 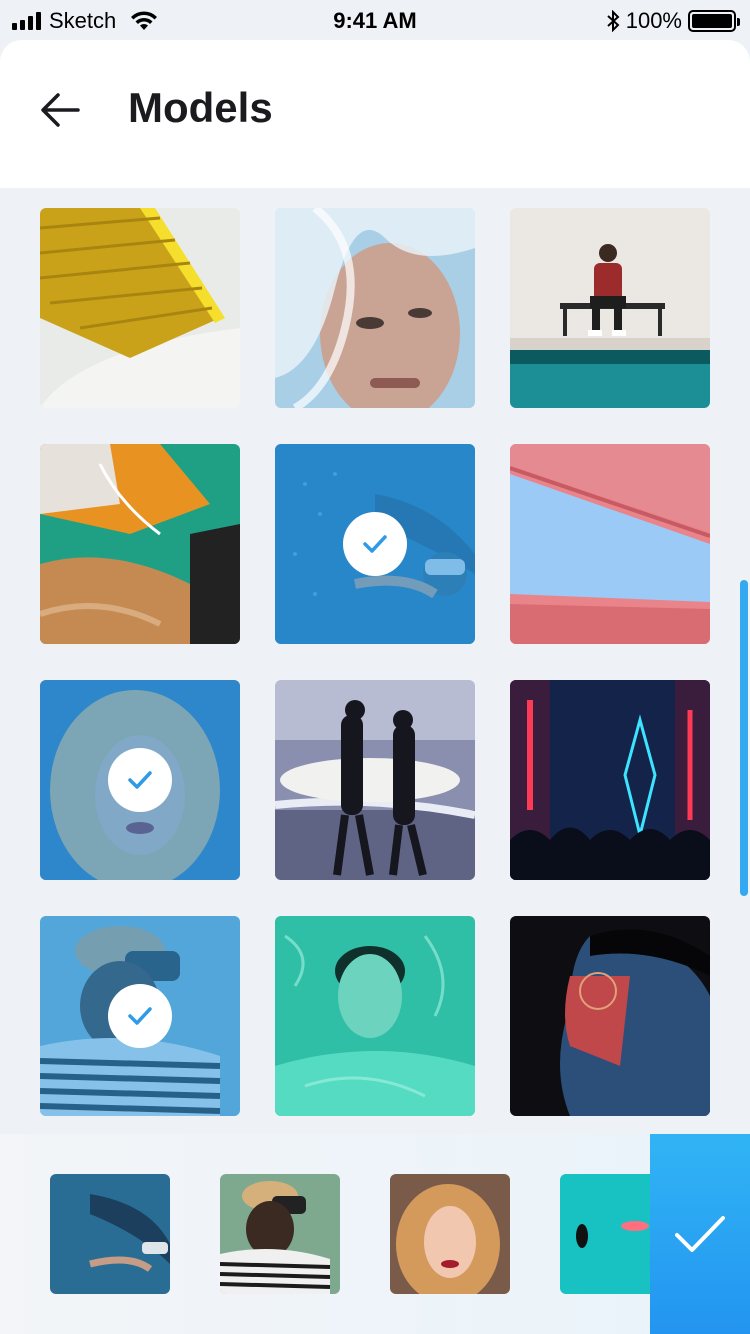 I want to click on tile-underwater-veil-face, so click(x=375, y=308).